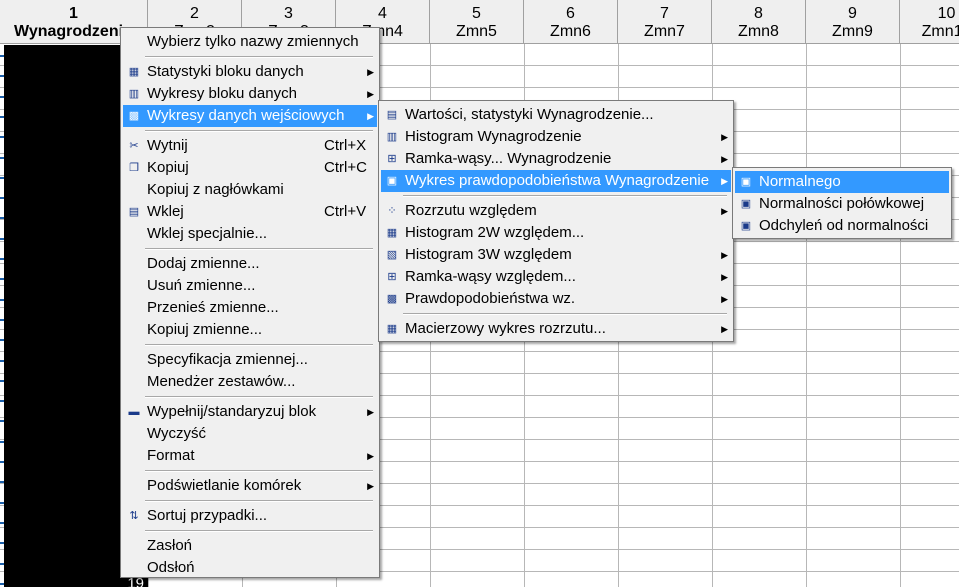  What do you see at coordinates (746, 204) in the screenshot?
I see `half-normal-plot-icon: ▣` at bounding box center [746, 204].